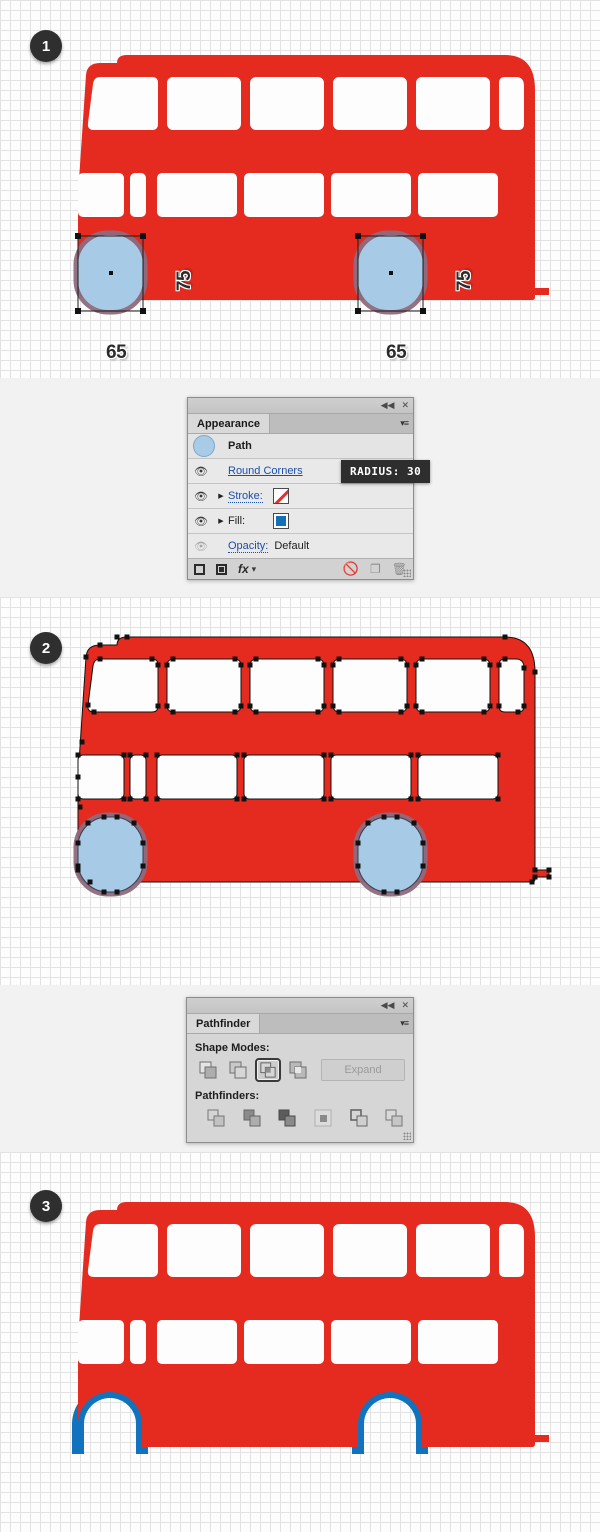  Describe the element at coordinates (46, 1206) in the screenshot. I see `step-badge-3: 3` at that location.